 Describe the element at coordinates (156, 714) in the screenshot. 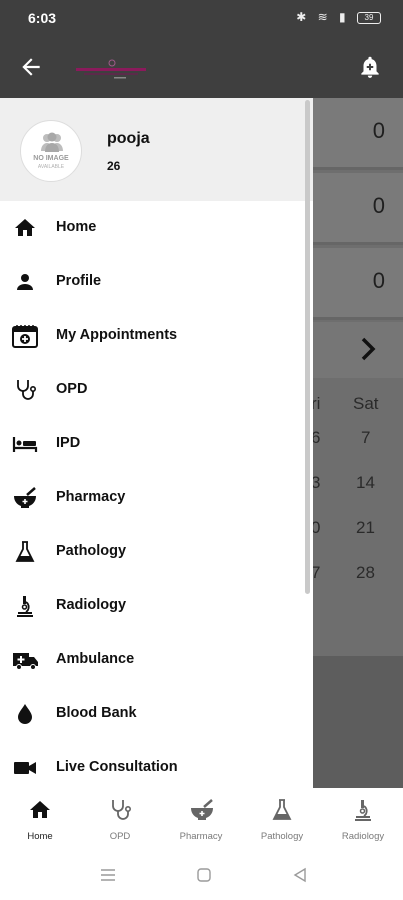

I see `drawer-item-blood-bank: Blood Bank` at that location.